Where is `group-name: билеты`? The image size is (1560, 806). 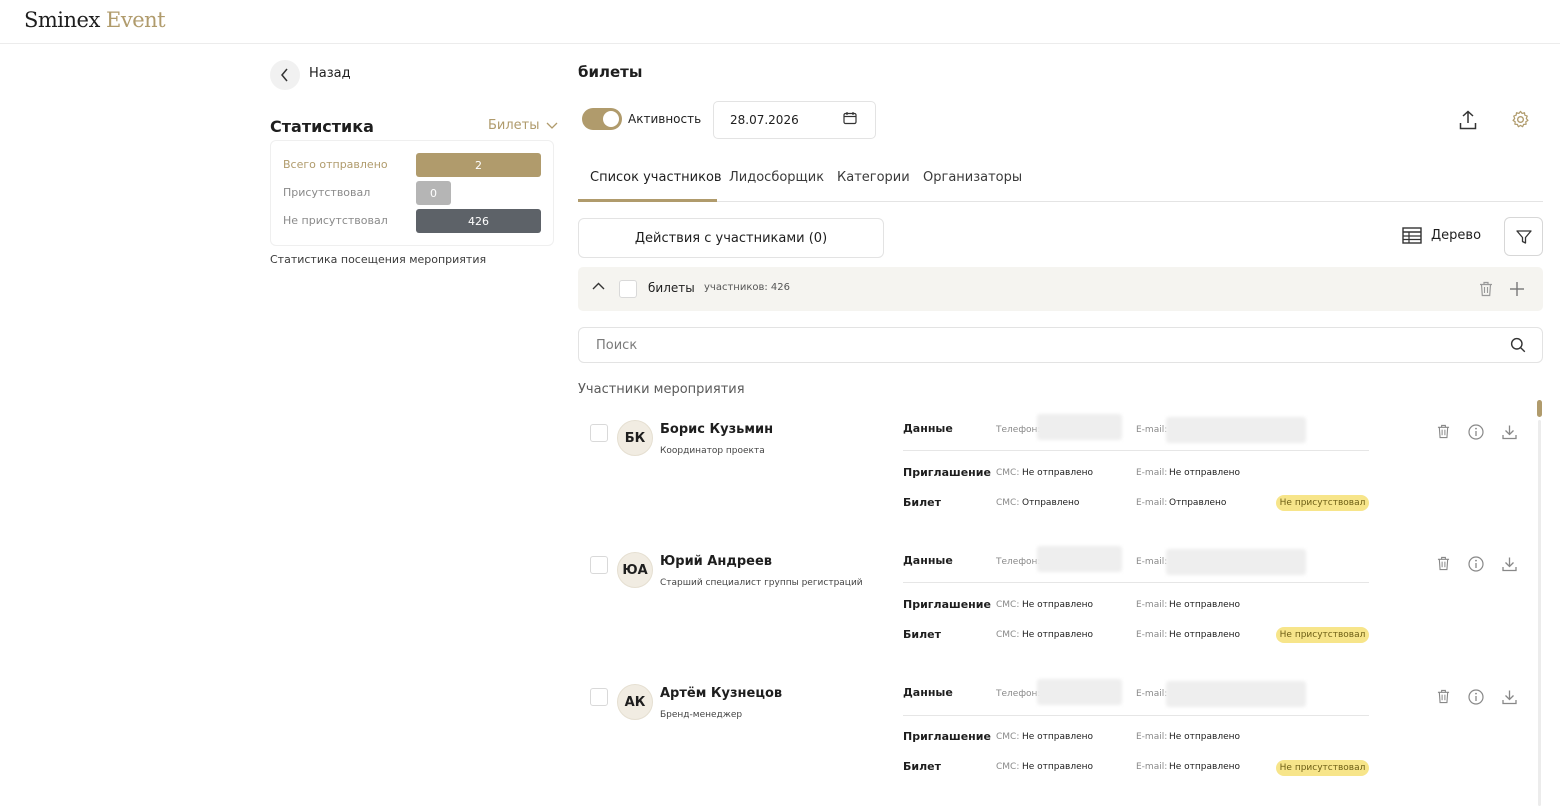 group-name: билеты is located at coordinates (671, 288).